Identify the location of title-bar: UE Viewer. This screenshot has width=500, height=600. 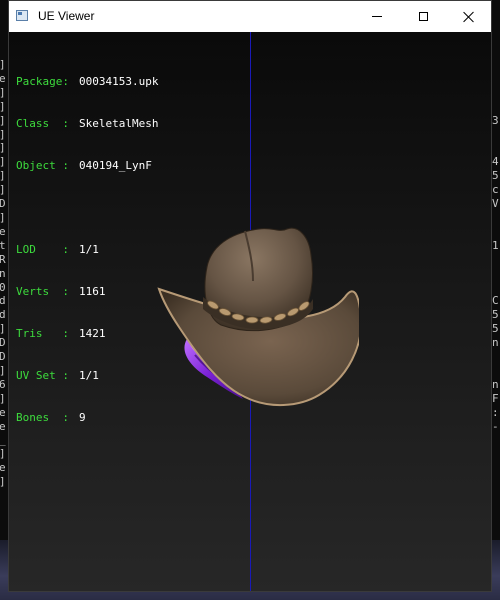
(250, 16).